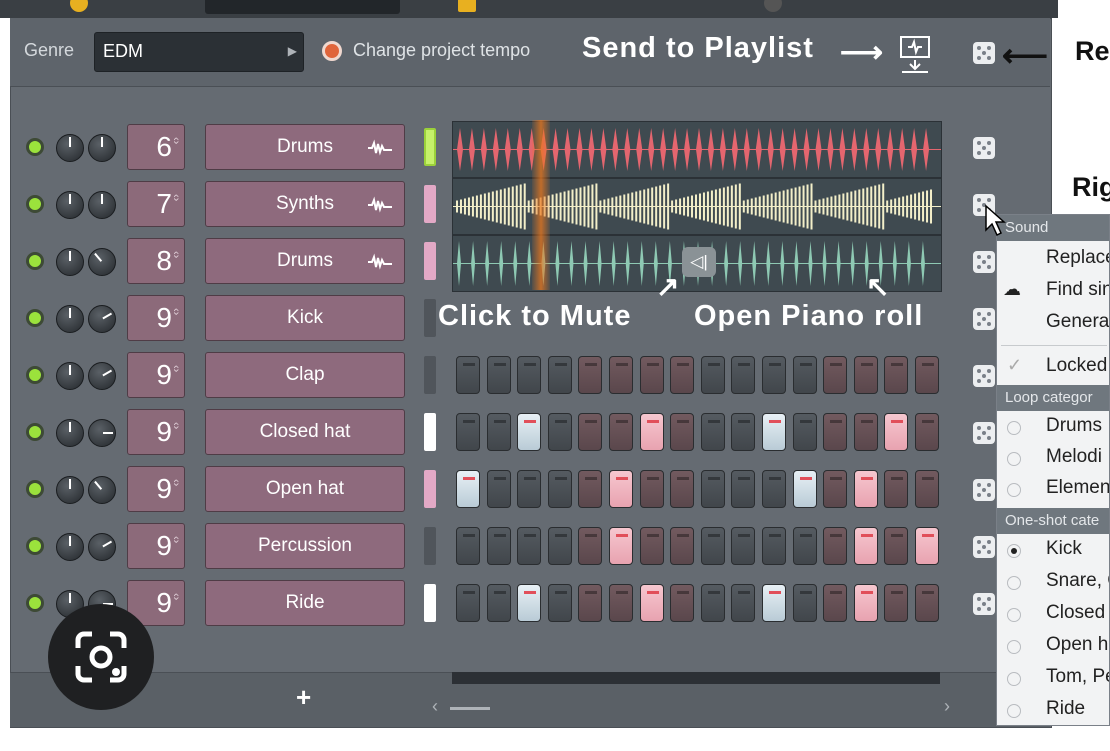 The height and width of the screenshot is (751, 1110). Describe the element at coordinates (305, 546) in the screenshot. I see `channel-name-button: Percussion` at that location.